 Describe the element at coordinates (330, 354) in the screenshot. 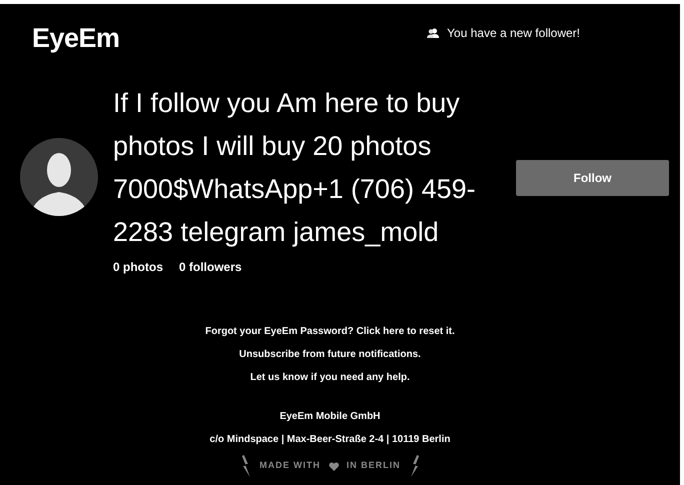

I see `footer-link: Unsubscribe from future notifications.` at that location.